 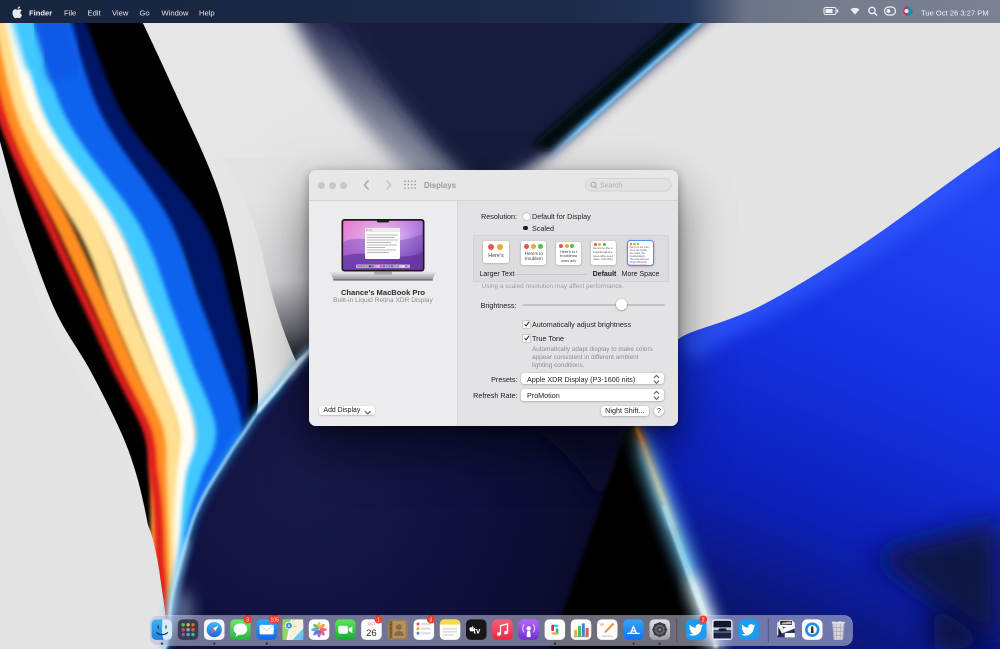 What do you see at coordinates (378, 620) in the screenshot?
I see `svg-text: 1` at bounding box center [378, 620].